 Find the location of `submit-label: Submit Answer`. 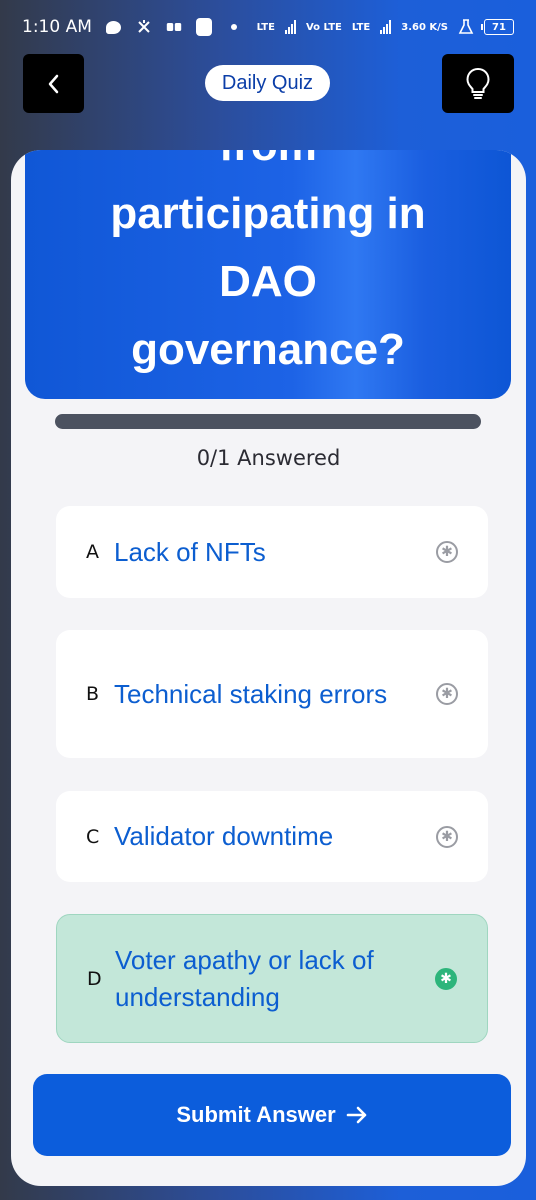

submit-label: Submit Answer is located at coordinates (256, 1114).